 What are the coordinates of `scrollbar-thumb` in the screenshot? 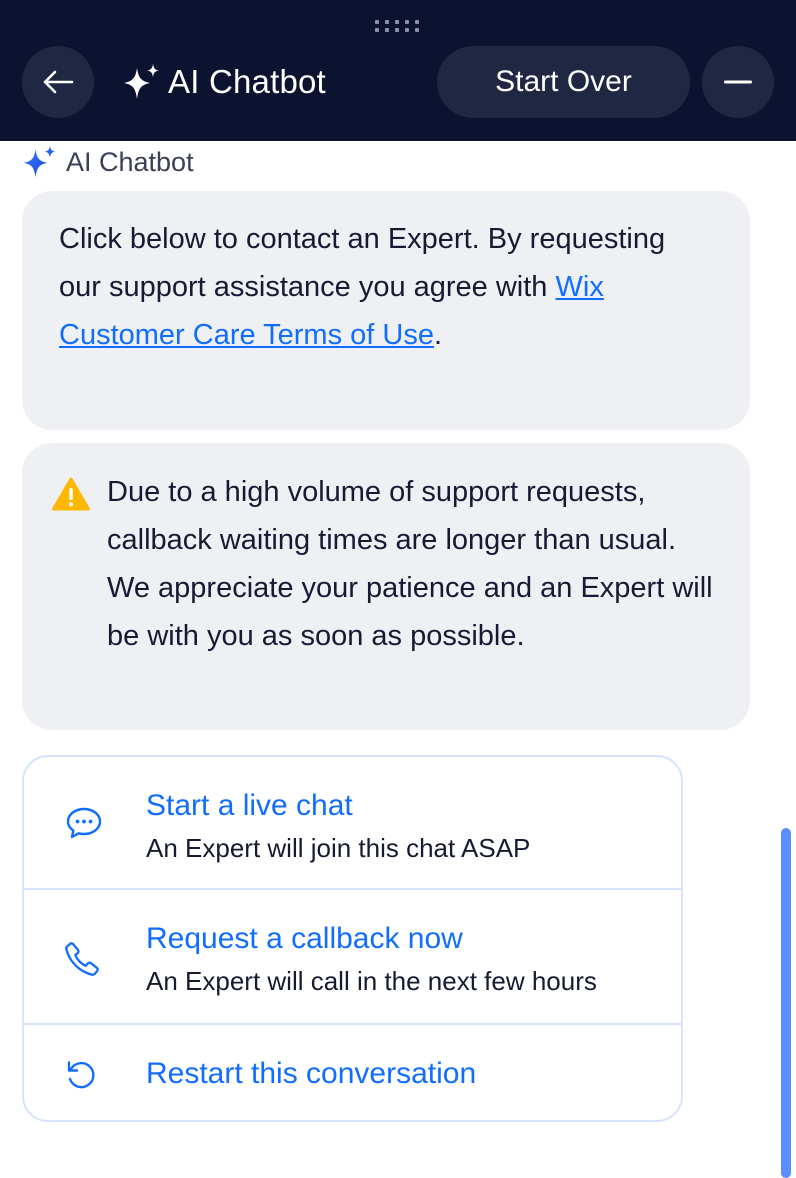 It's located at (786, 1003).